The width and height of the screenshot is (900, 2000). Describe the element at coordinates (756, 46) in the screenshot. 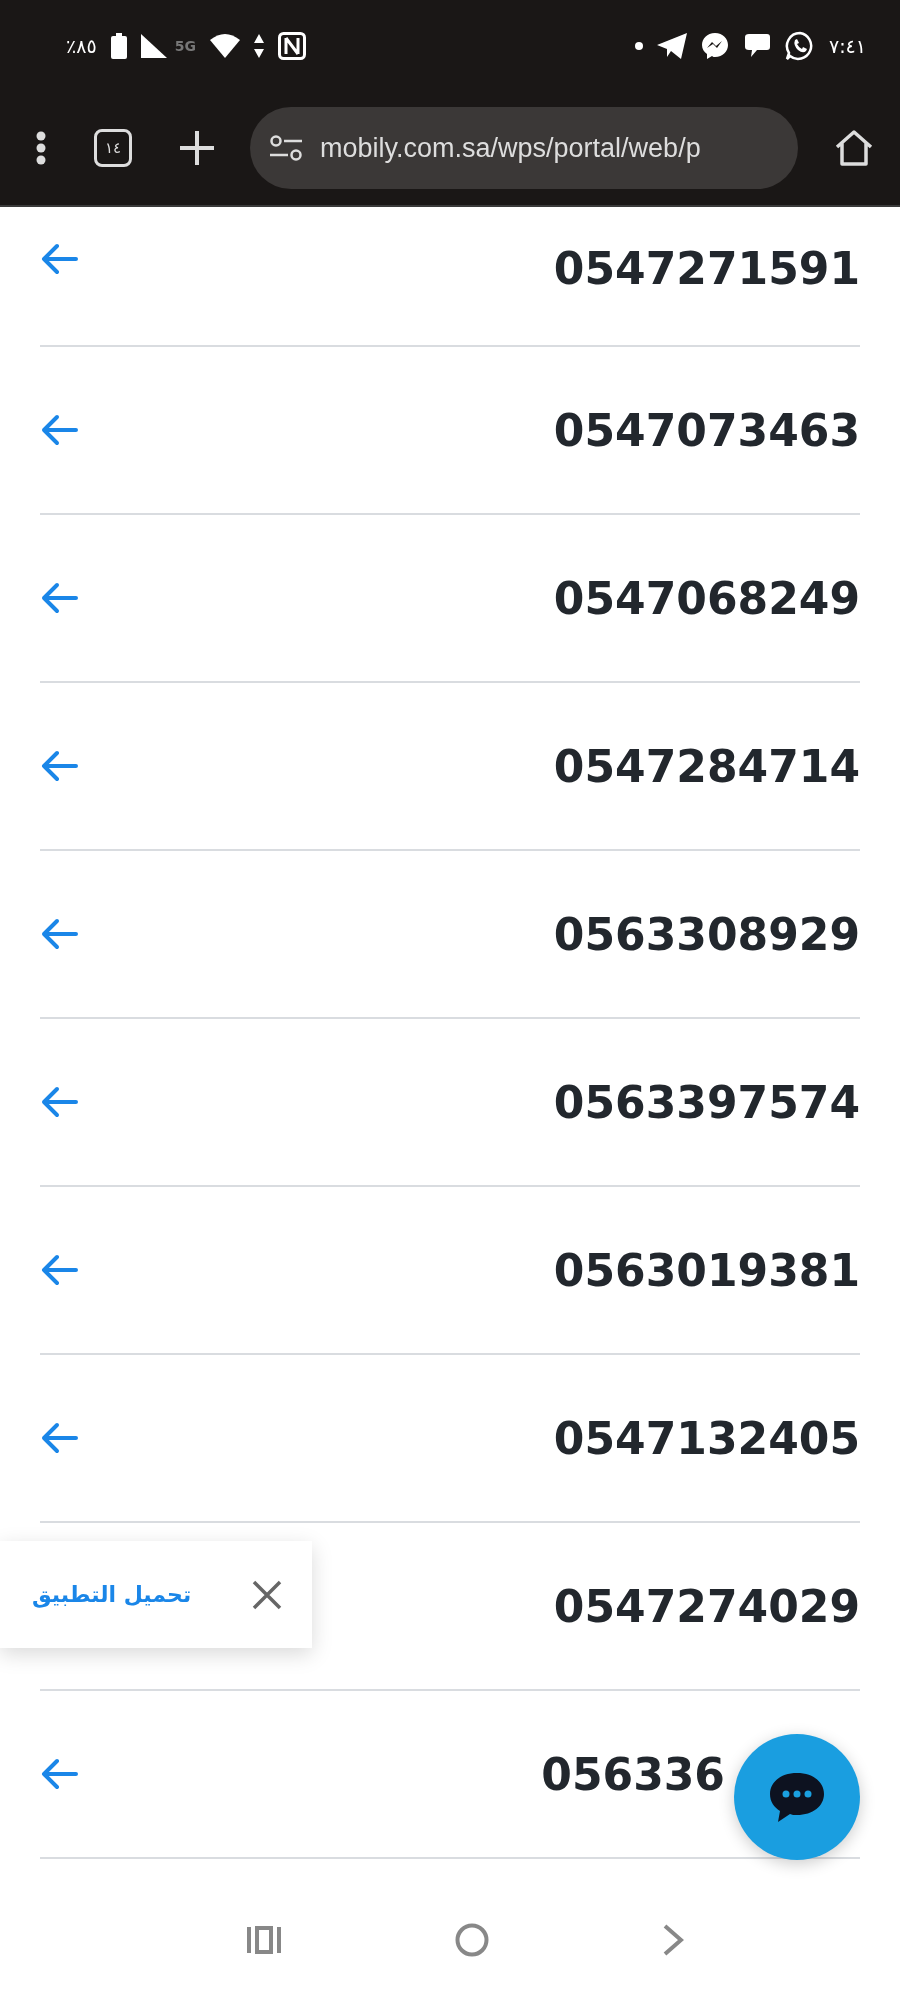

I see `chat-bubbles-icon` at that location.